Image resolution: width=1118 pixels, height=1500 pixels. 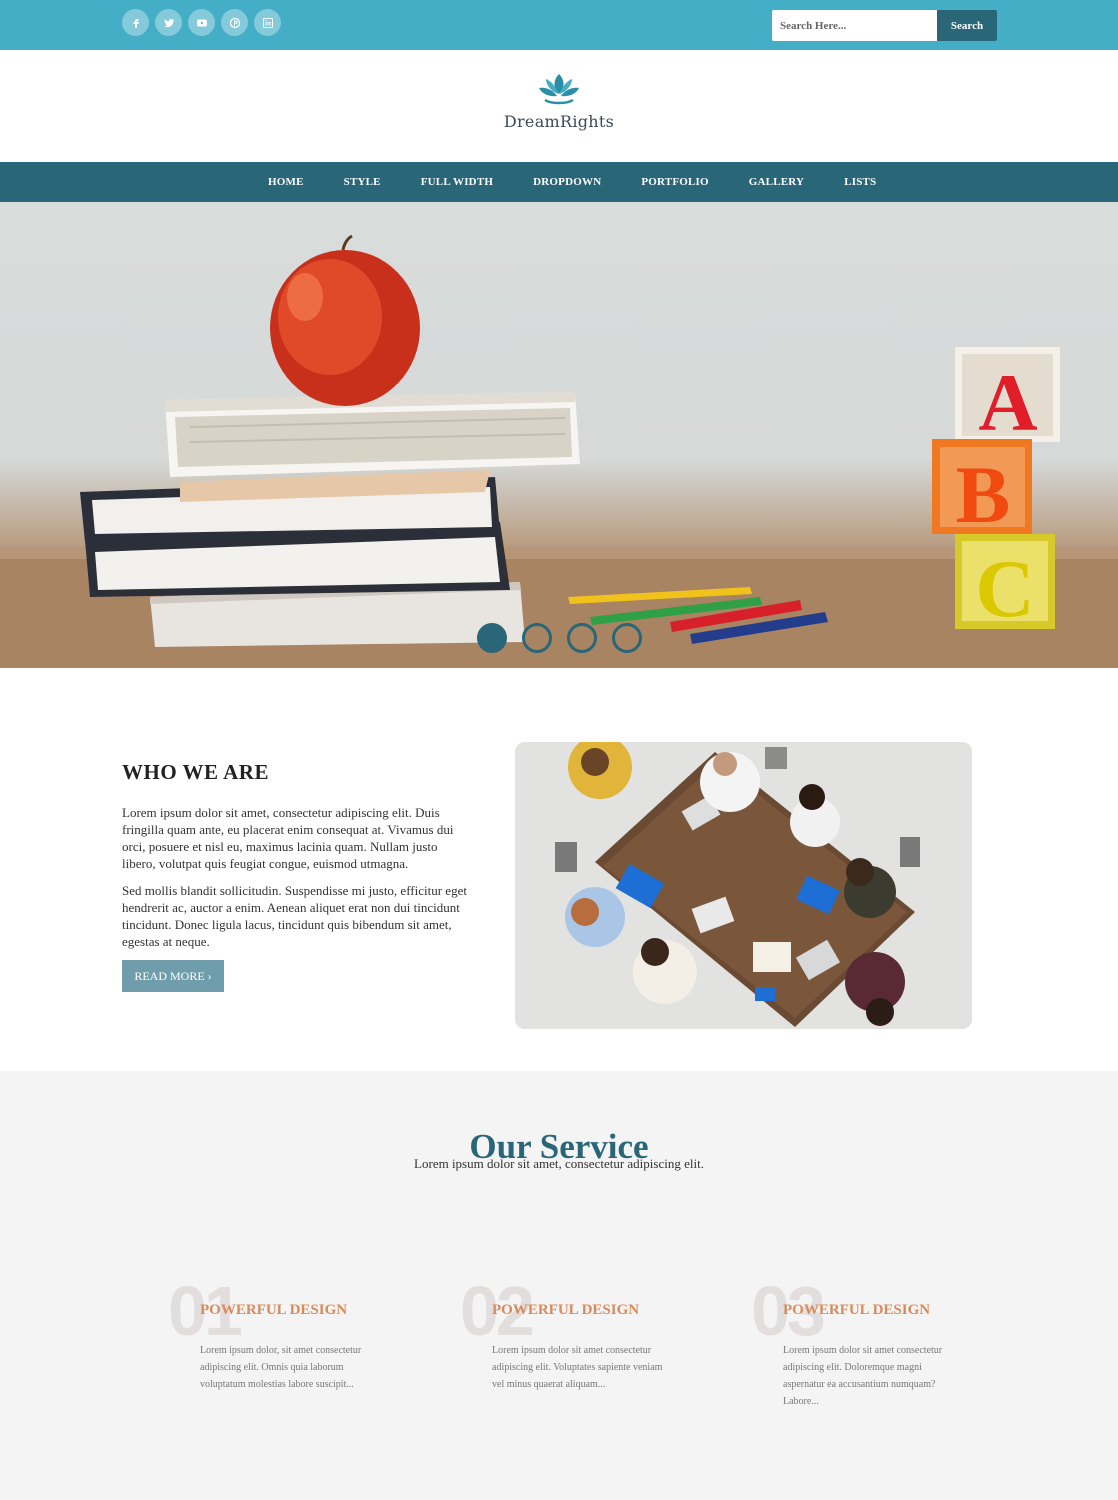 What do you see at coordinates (983, 494) in the screenshot?
I see `block-letter-b: B` at bounding box center [983, 494].